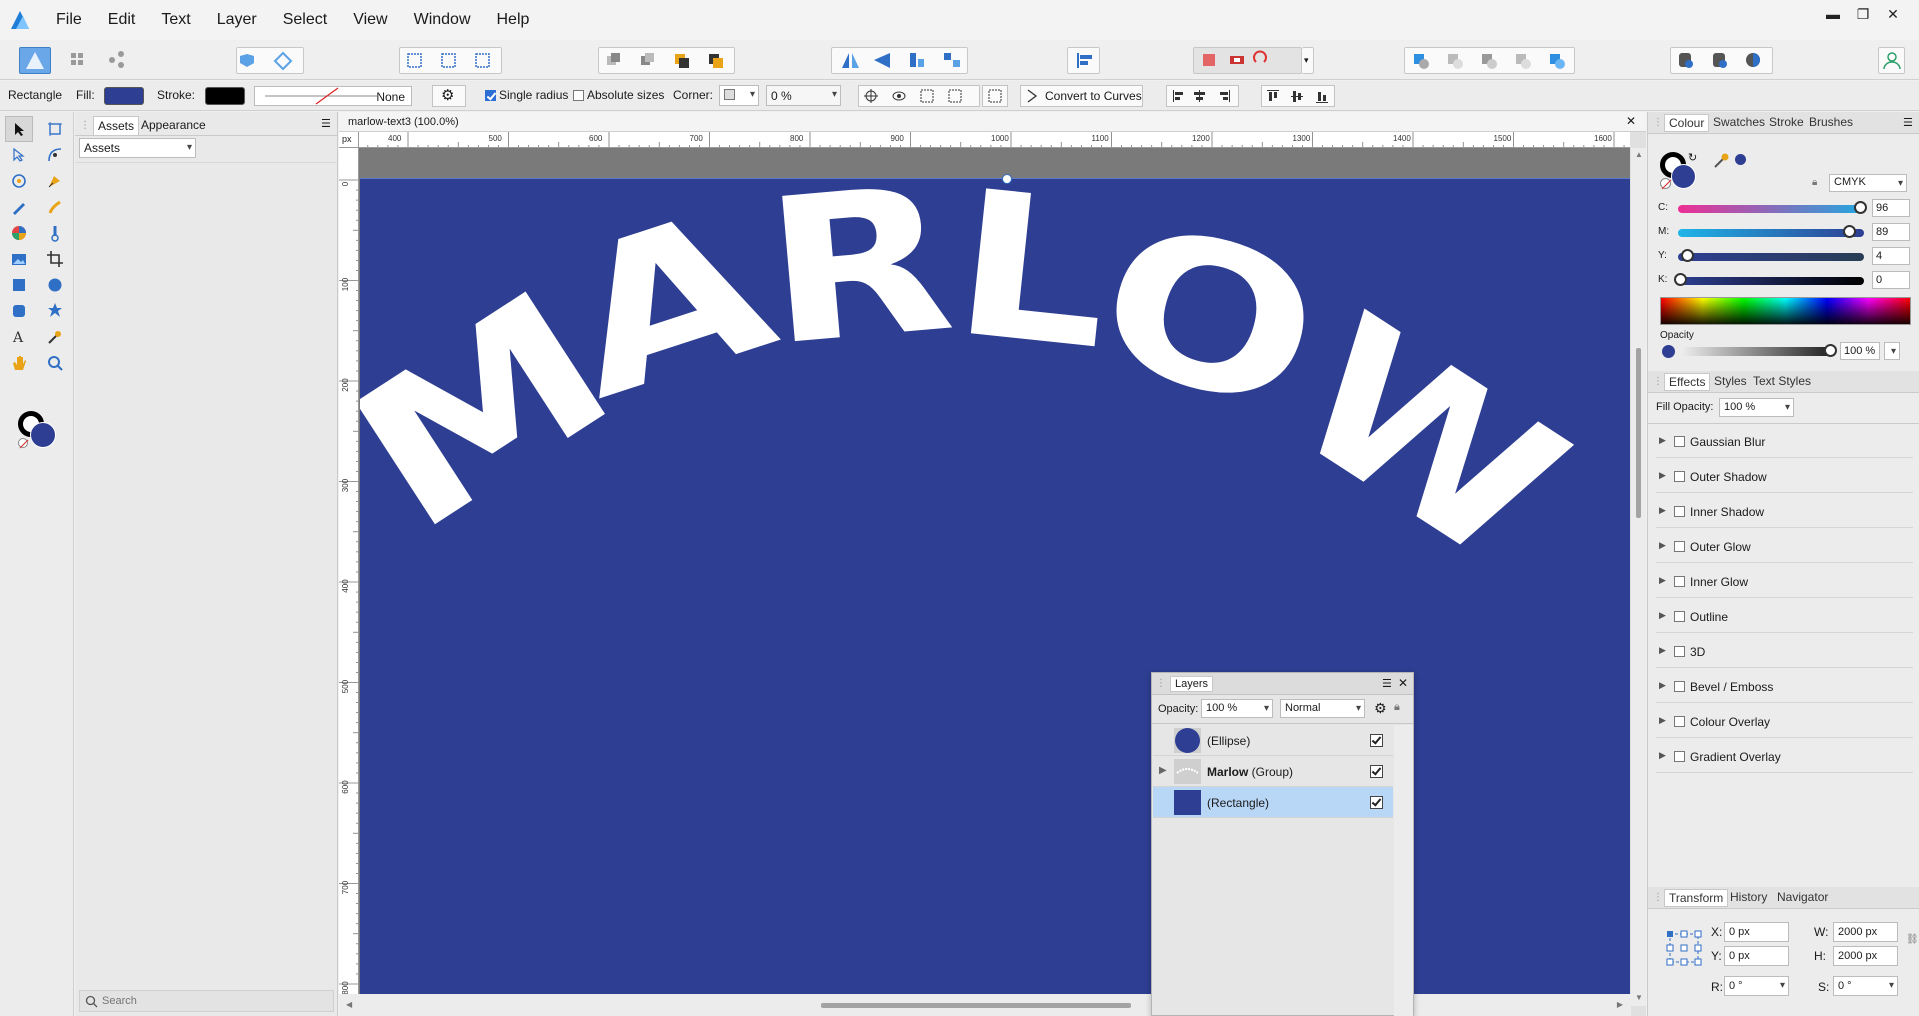 The width and height of the screenshot is (1919, 1016). What do you see at coordinates (69, 20) in the screenshot?
I see `menu-file: File` at bounding box center [69, 20].